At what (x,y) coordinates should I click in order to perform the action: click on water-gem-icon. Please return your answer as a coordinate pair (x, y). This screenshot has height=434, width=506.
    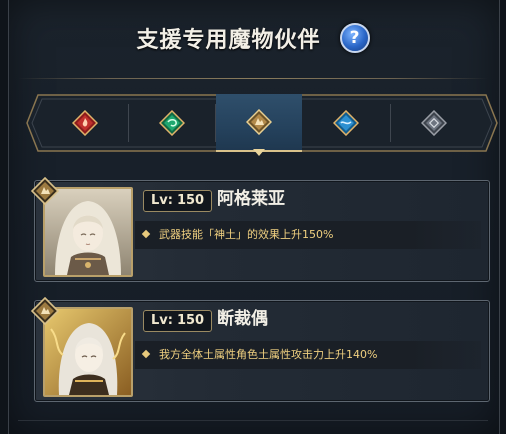
    Looking at the image, I should click on (346, 123).